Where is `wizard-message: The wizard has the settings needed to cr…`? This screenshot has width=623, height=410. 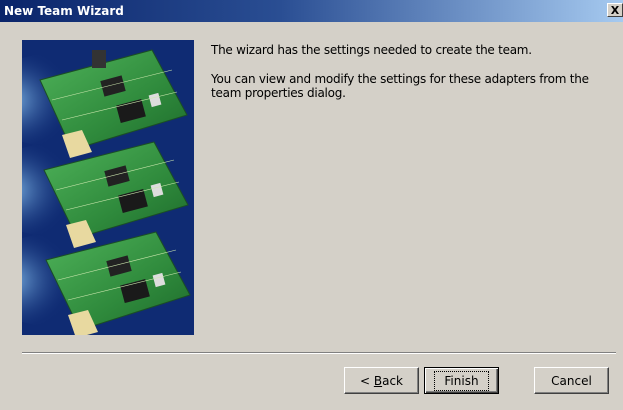
wizard-message: The wizard has the settings needed to cr… is located at coordinates (413, 71).